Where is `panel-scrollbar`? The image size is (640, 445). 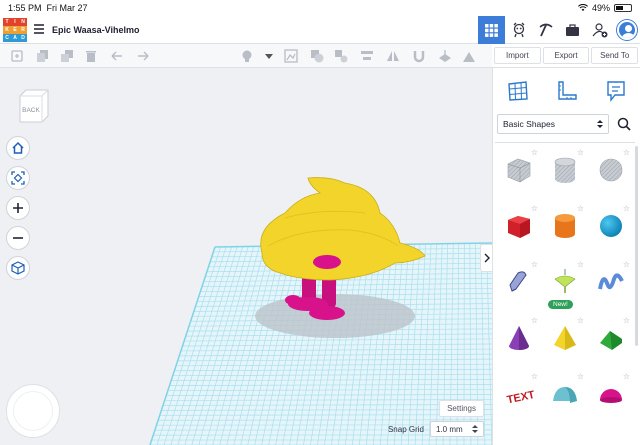
panel-scrollbar is located at coordinates (636, 246).